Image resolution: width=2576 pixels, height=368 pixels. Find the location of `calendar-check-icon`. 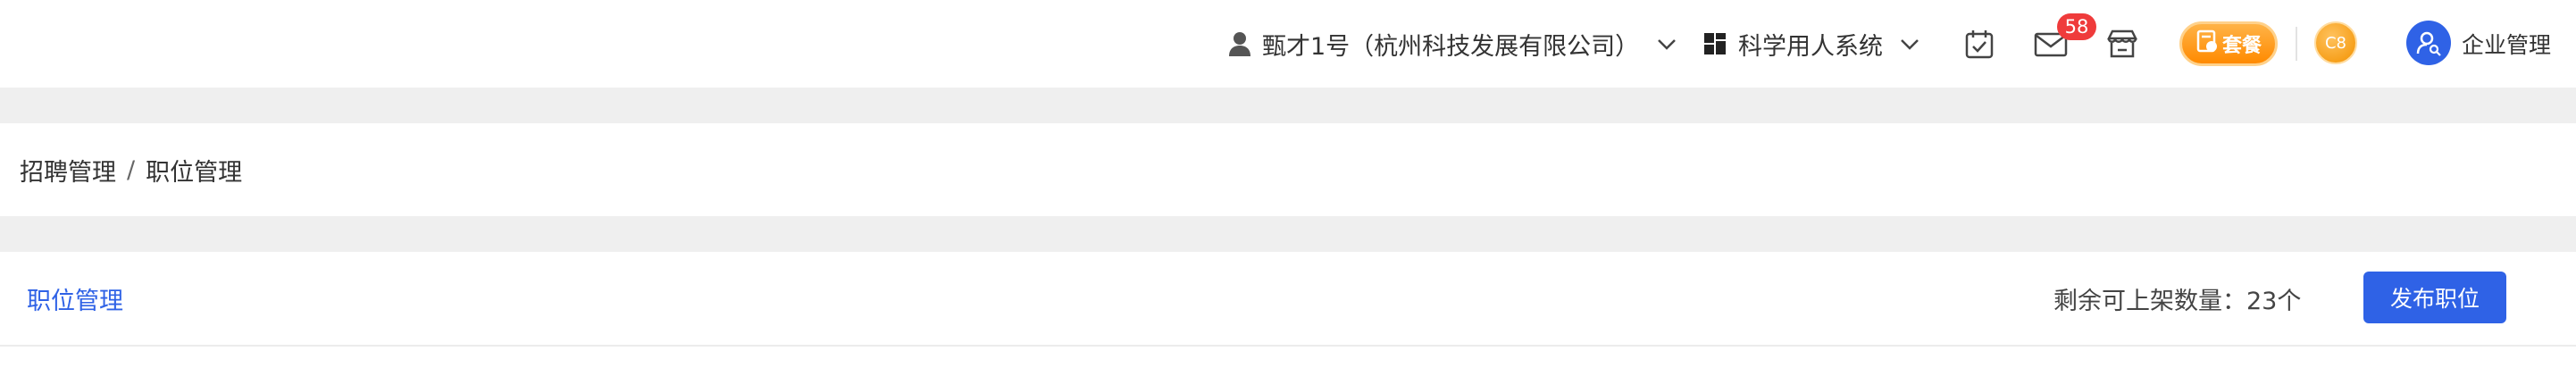

calendar-check-icon is located at coordinates (1979, 44).